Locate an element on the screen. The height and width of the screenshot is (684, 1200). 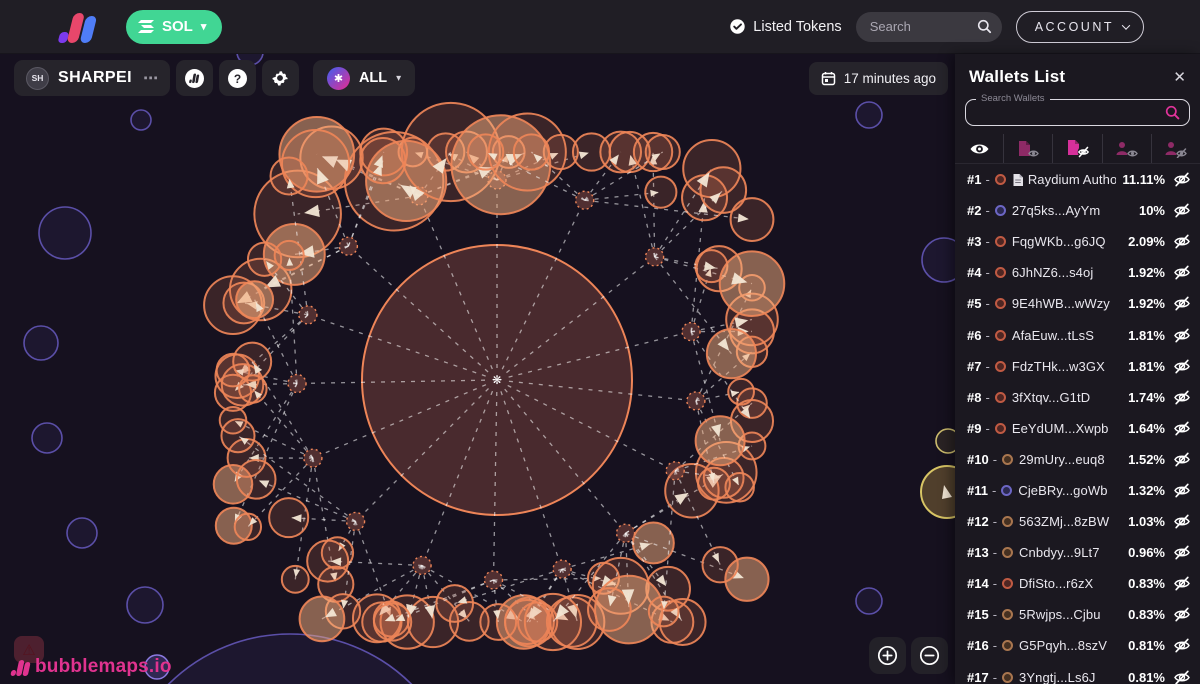
bubblemaps-logo-icon is located at coordinates (79, 27).